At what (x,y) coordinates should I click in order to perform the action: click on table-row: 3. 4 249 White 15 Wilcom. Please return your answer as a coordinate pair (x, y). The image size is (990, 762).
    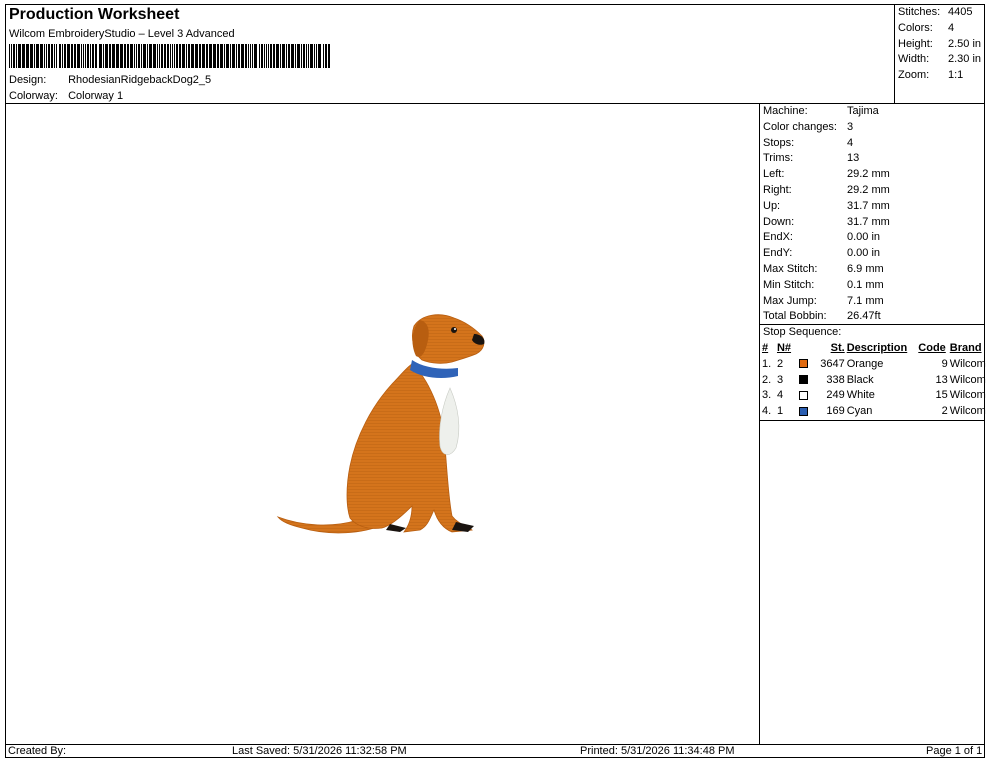
    Looking at the image, I should click on (875, 396).